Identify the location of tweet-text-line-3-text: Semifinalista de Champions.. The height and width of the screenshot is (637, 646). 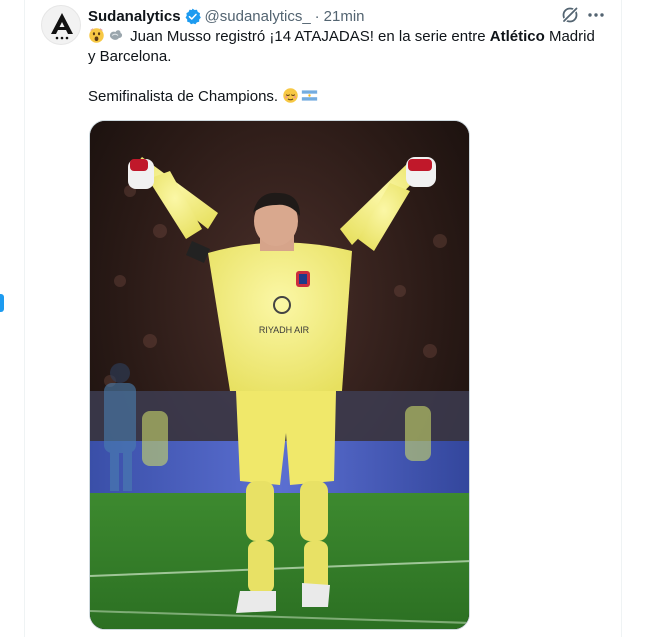
(183, 96).